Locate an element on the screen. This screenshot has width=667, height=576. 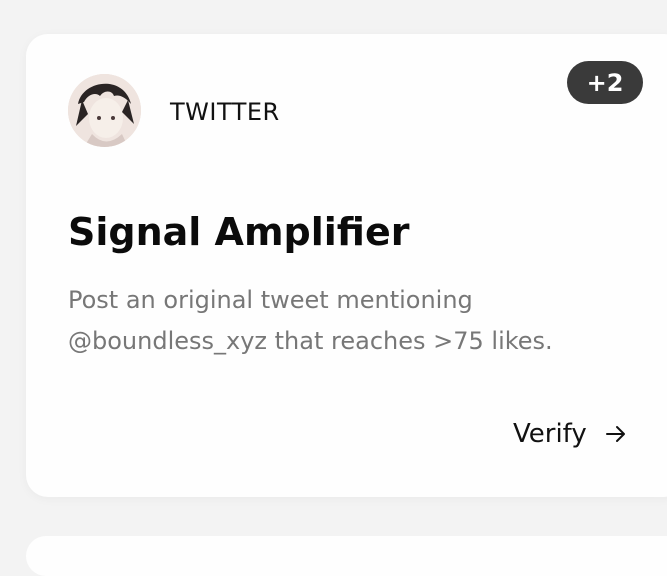
verify-label: Verify is located at coordinates (550, 434).